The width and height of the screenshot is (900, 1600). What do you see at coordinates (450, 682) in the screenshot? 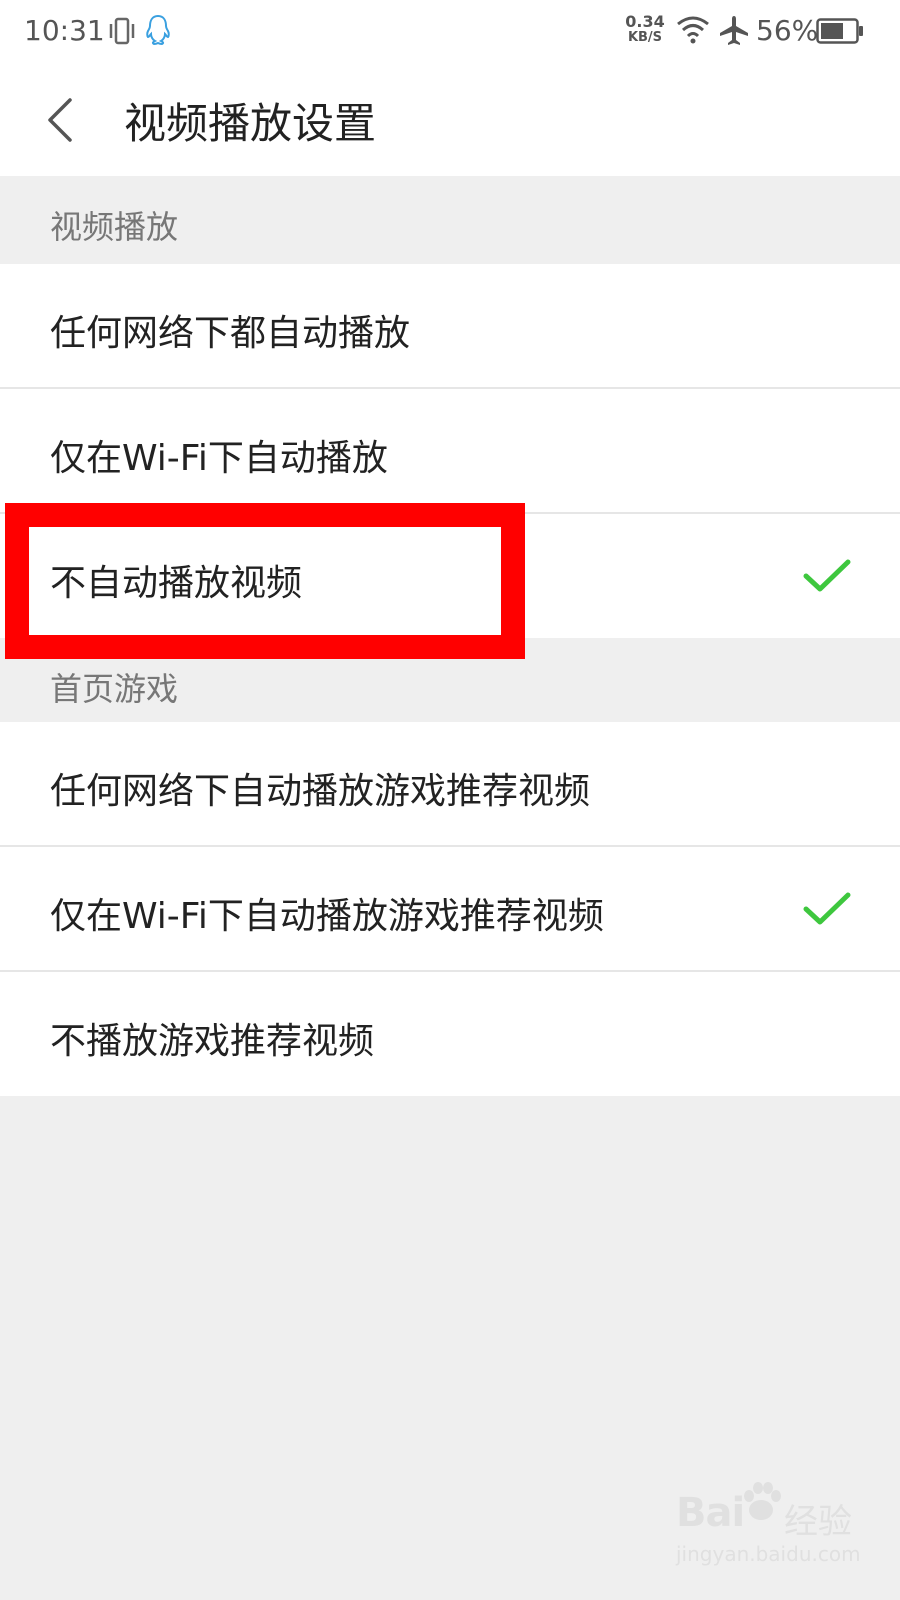
I see `section-header-home-games: 首页游戏` at bounding box center [450, 682].